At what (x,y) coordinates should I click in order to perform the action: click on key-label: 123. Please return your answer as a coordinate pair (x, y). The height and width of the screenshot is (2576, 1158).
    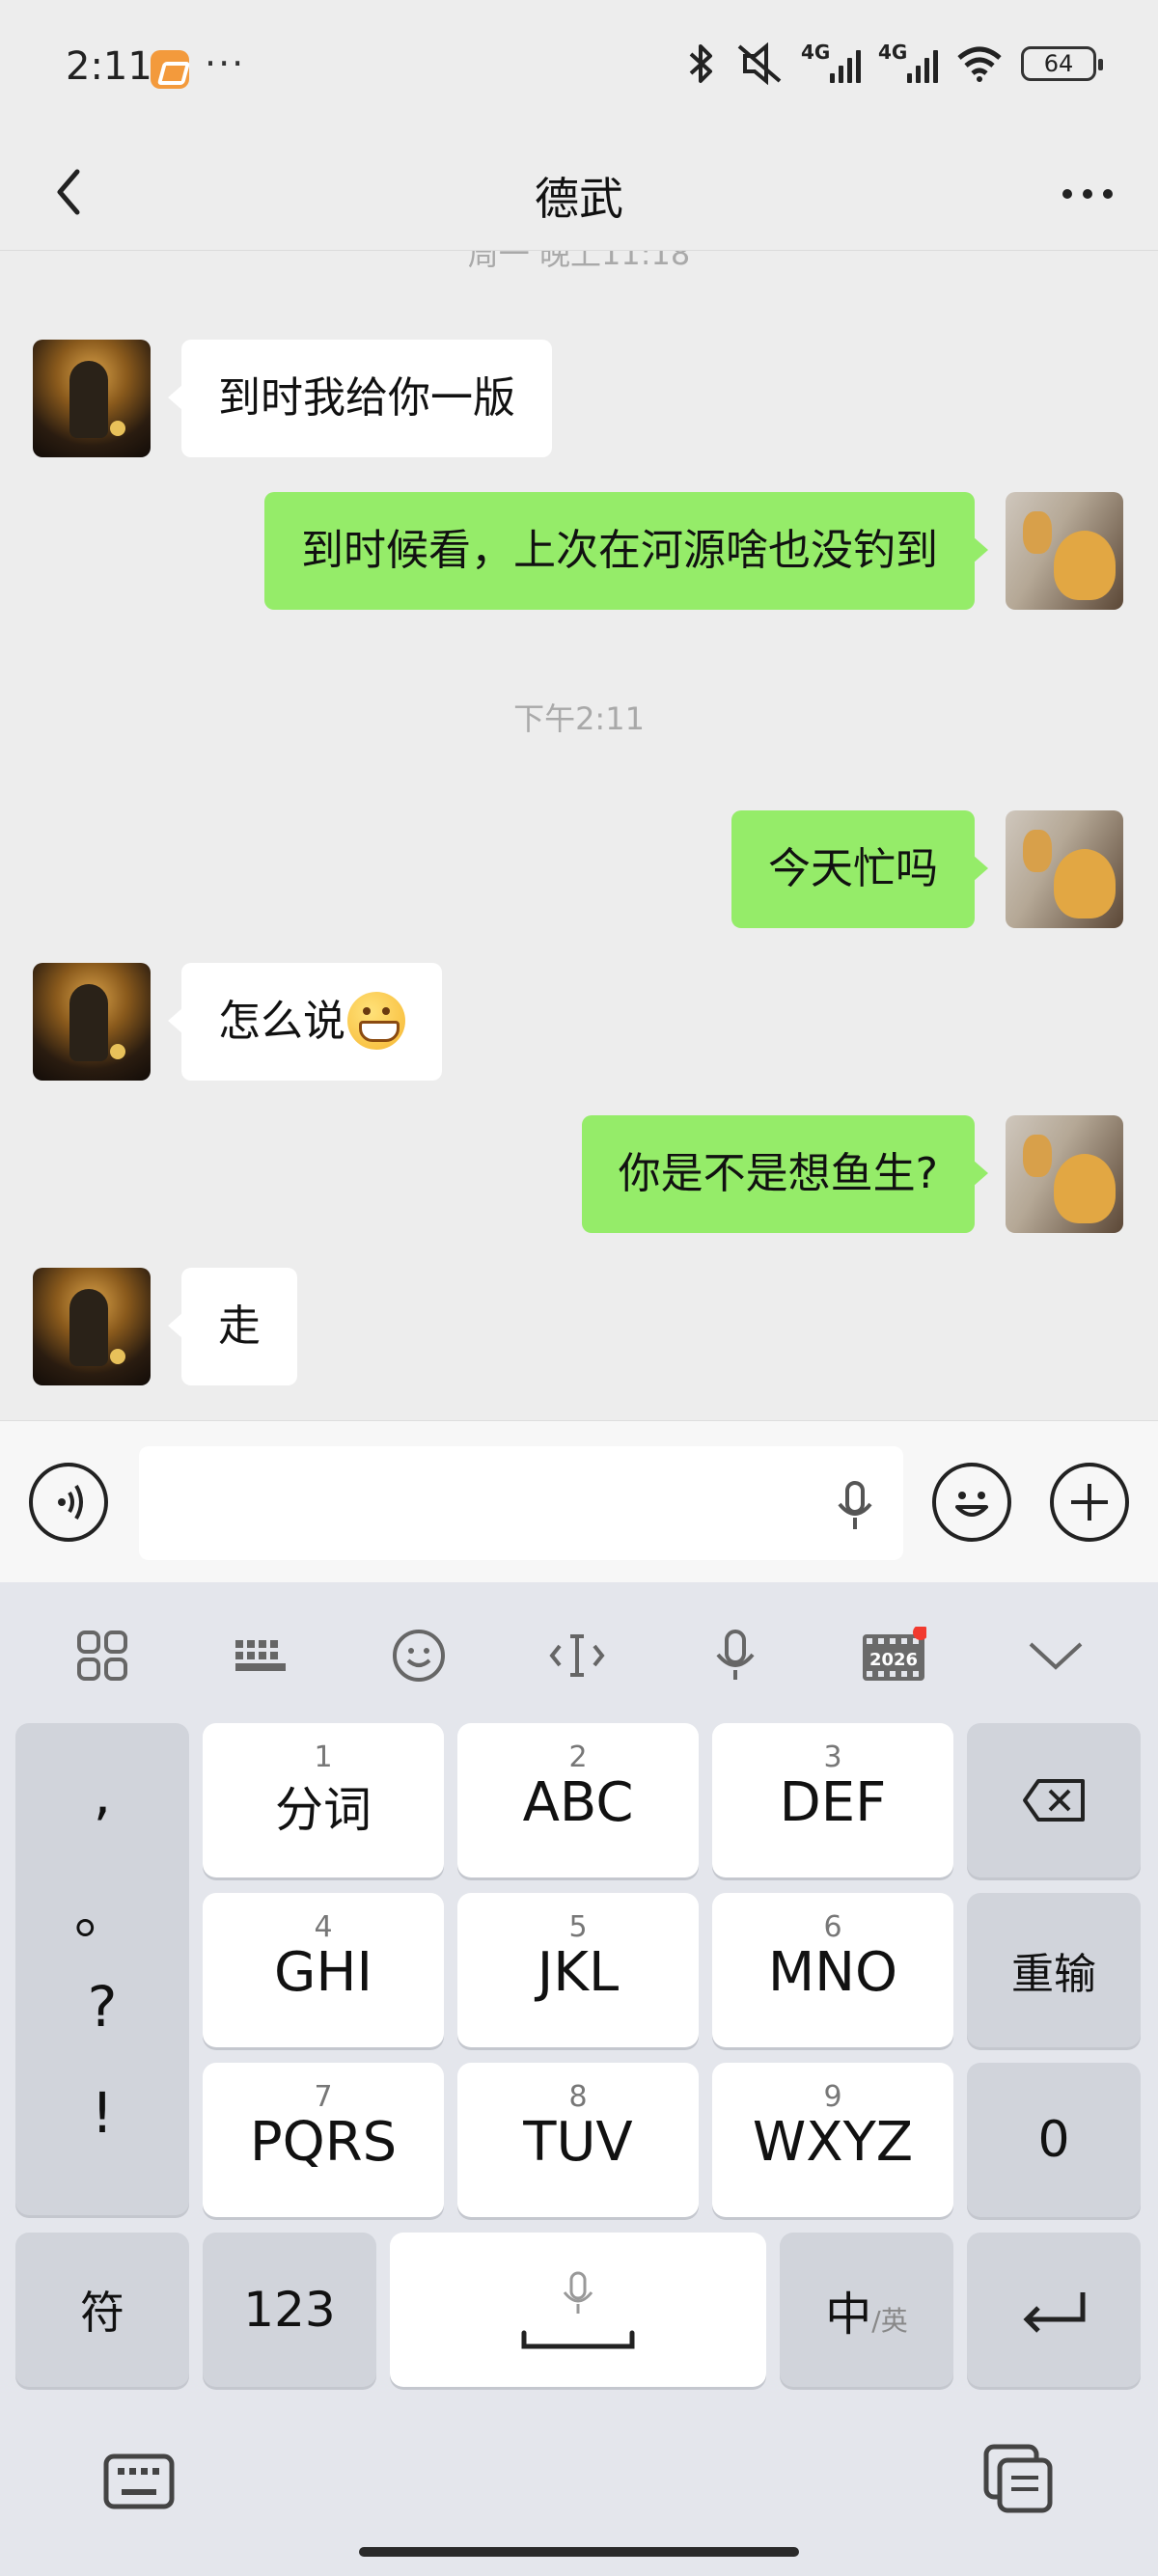
    Looking at the image, I should click on (289, 2310).